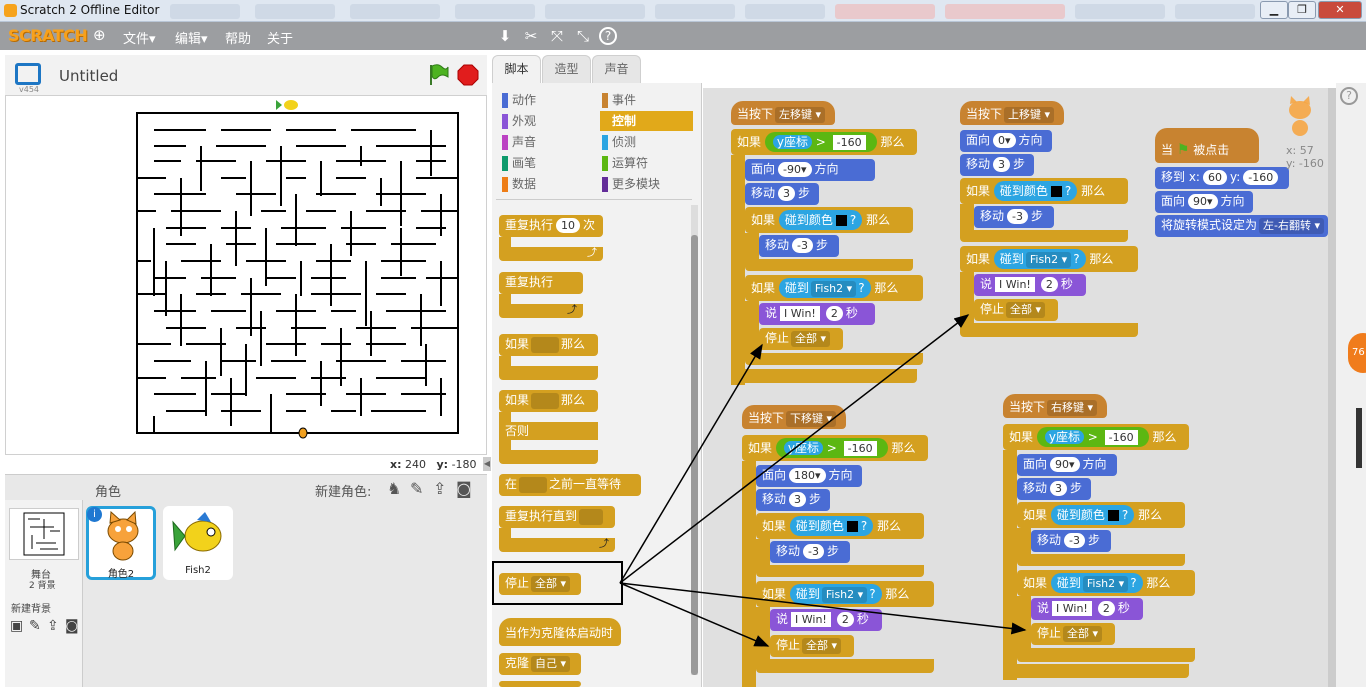  Describe the element at coordinates (464, 488) in the screenshot. I see `camera-sprite-icon: ◙` at that location.